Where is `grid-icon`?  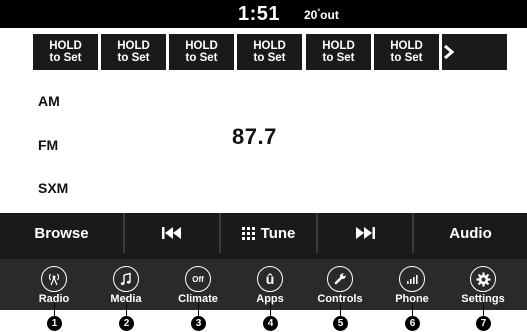 grid-icon is located at coordinates (248, 233).